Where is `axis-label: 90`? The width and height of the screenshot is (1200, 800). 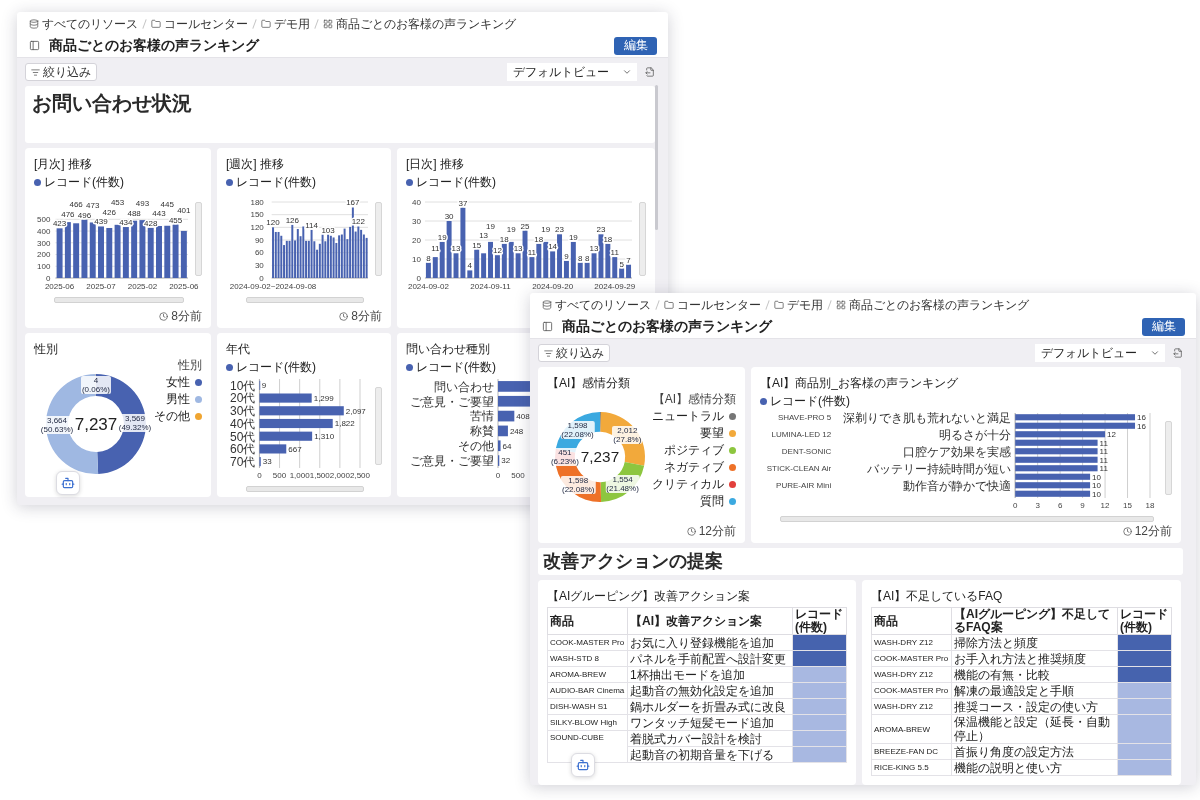
axis-label: 90 is located at coordinates (259, 240).